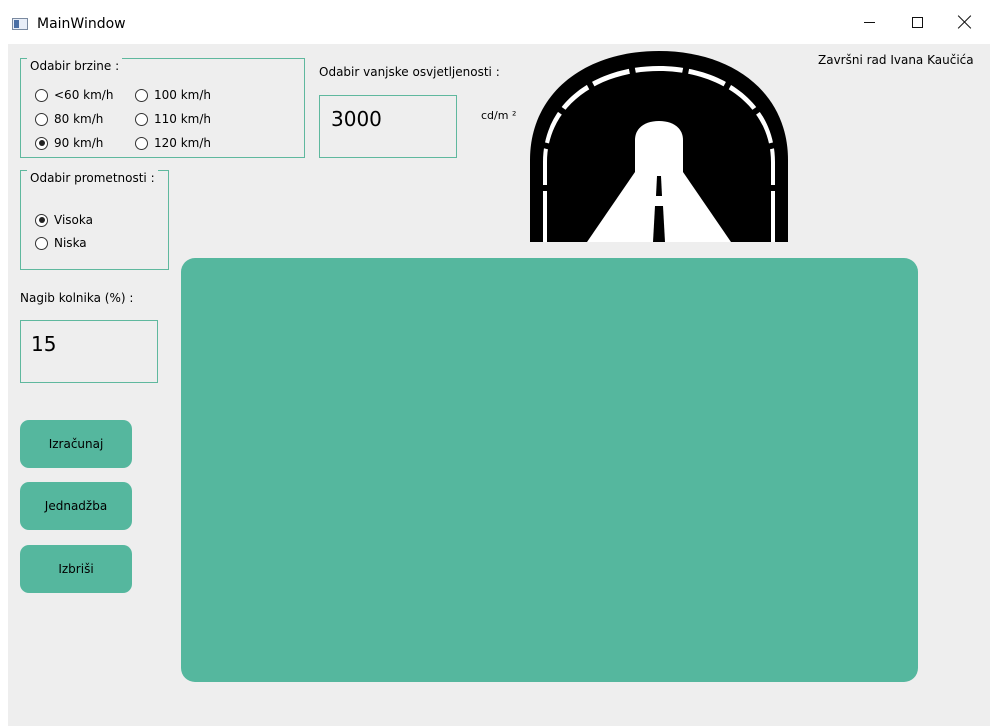 This screenshot has width=990, height=726. Describe the element at coordinates (76, 506) in the screenshot. I see `equation-button: Jednadžba` at that location.